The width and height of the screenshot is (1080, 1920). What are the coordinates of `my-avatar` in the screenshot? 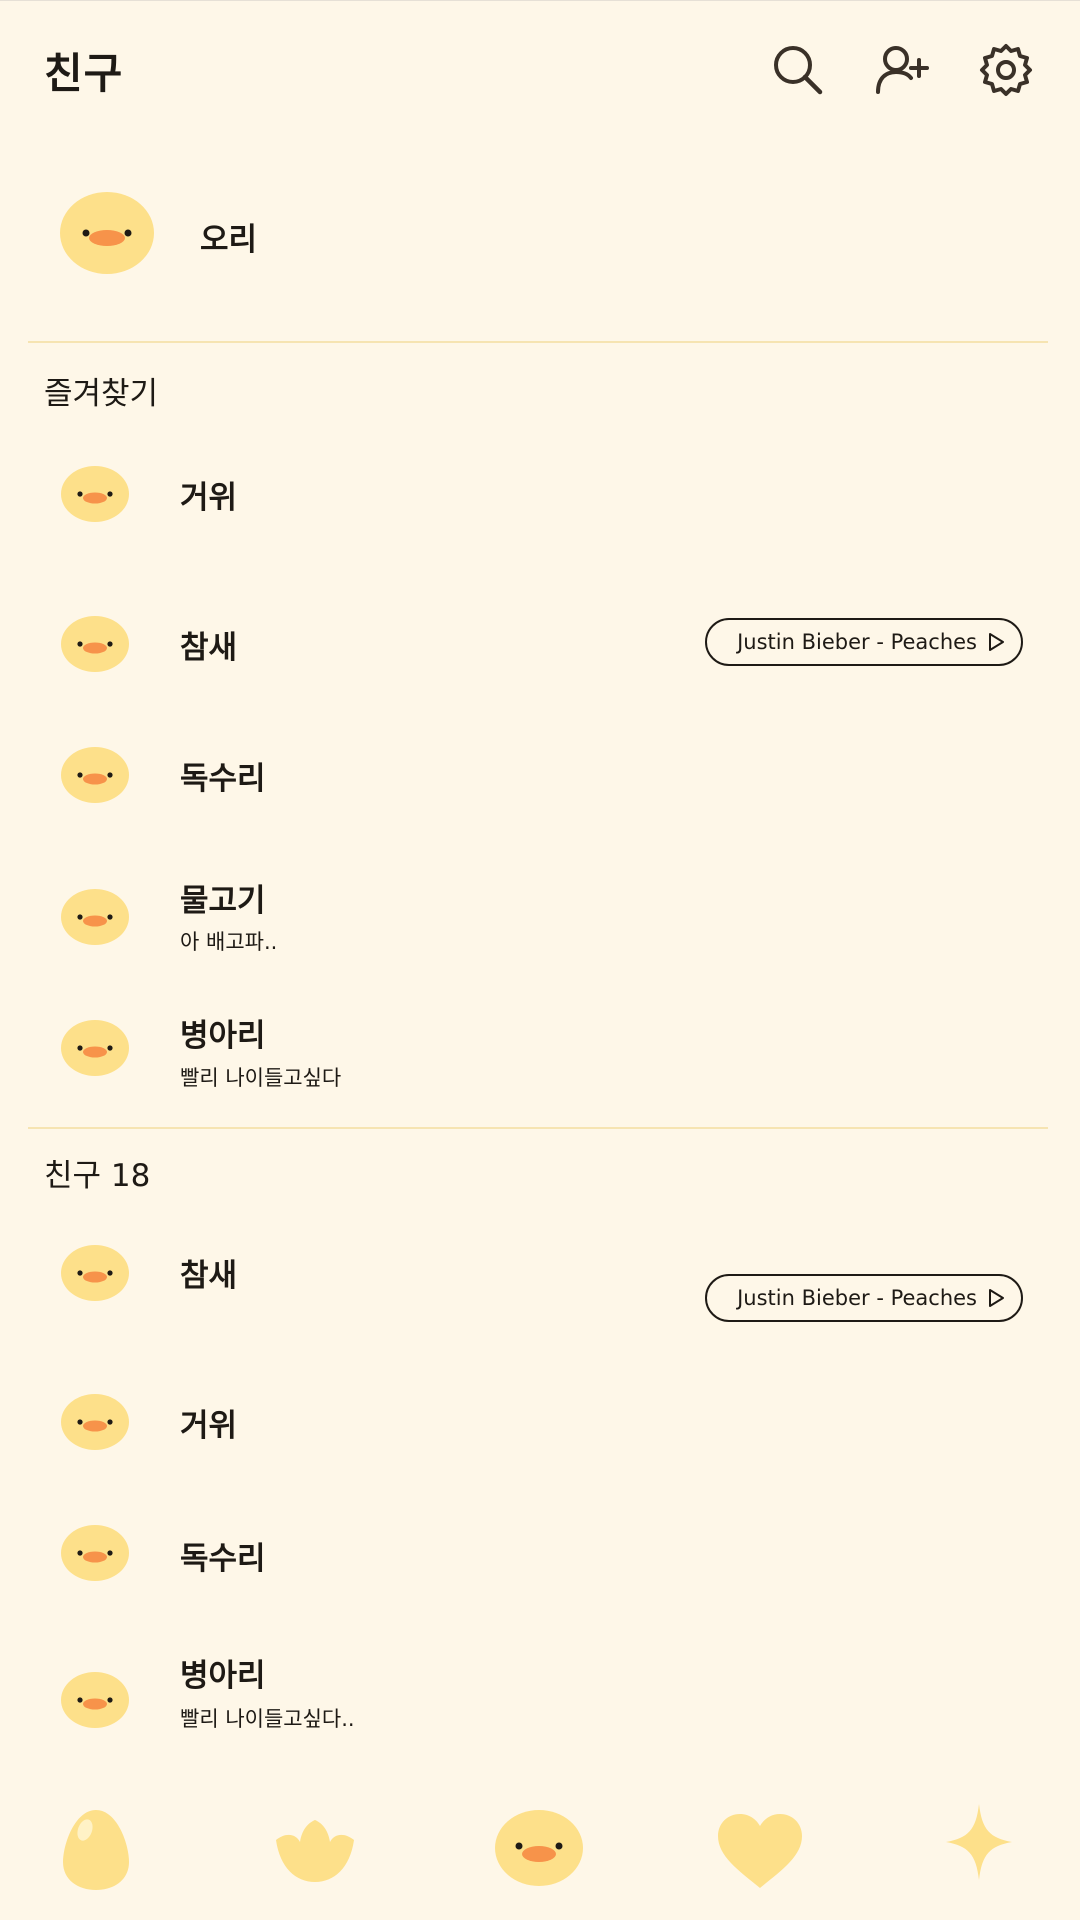 It's located at (107, 233).